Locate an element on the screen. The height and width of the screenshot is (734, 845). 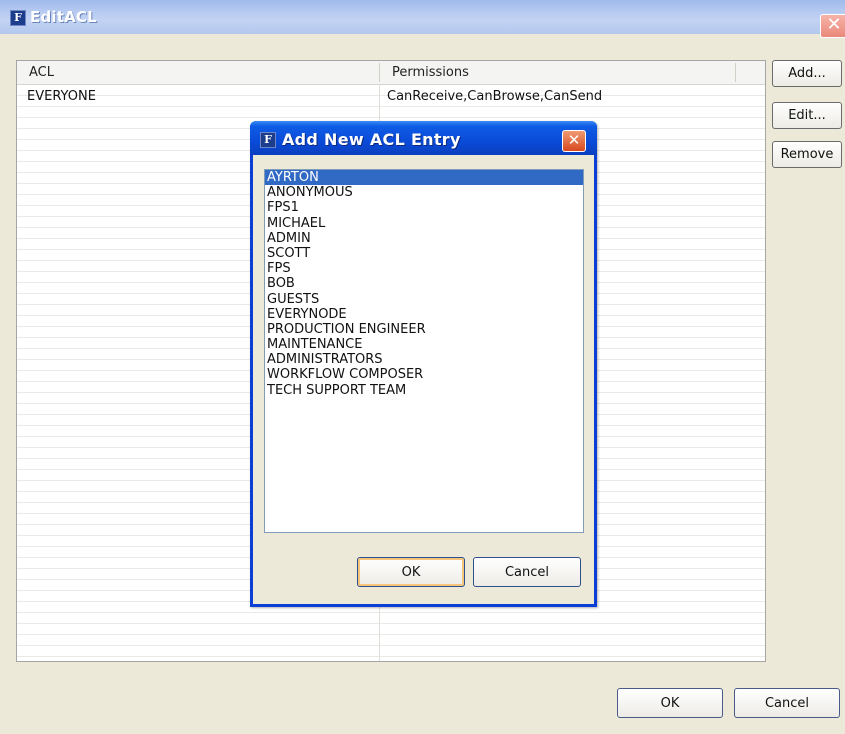
list-item: ADMIN is located at coordinates (424, 238).